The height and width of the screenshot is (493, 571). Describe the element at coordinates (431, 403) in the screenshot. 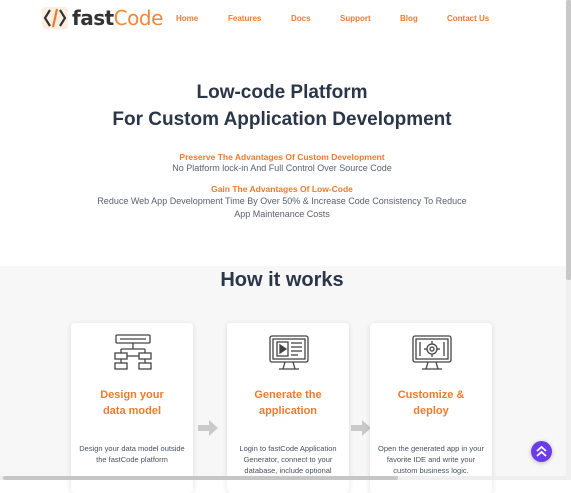

I see `step-card-title: Customize & deploy` at that location.